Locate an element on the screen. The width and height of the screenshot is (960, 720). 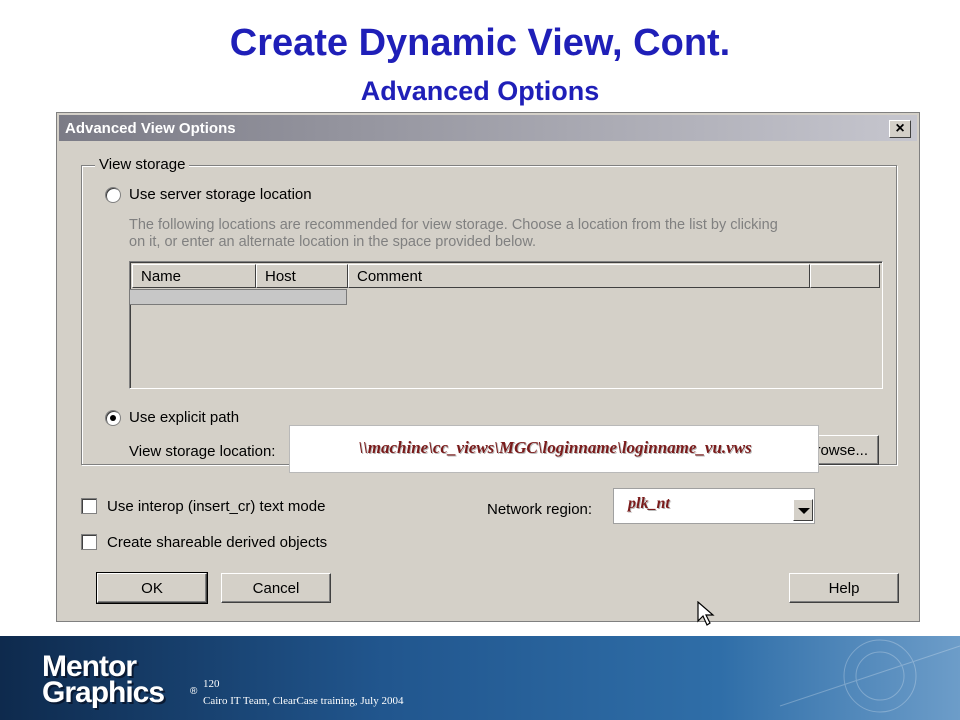
column-header-extra is located at coordinates (845, 276).